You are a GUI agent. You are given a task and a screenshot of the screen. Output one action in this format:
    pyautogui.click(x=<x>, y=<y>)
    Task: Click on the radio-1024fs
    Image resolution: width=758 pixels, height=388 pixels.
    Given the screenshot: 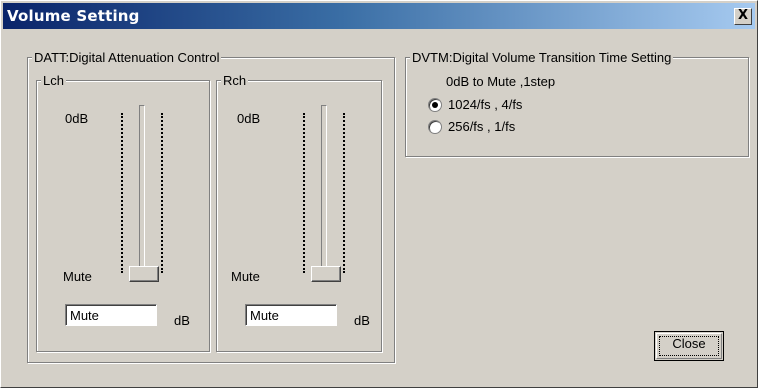 What is the action you would take?
    pyautogui.click(x=435, y=105)
    